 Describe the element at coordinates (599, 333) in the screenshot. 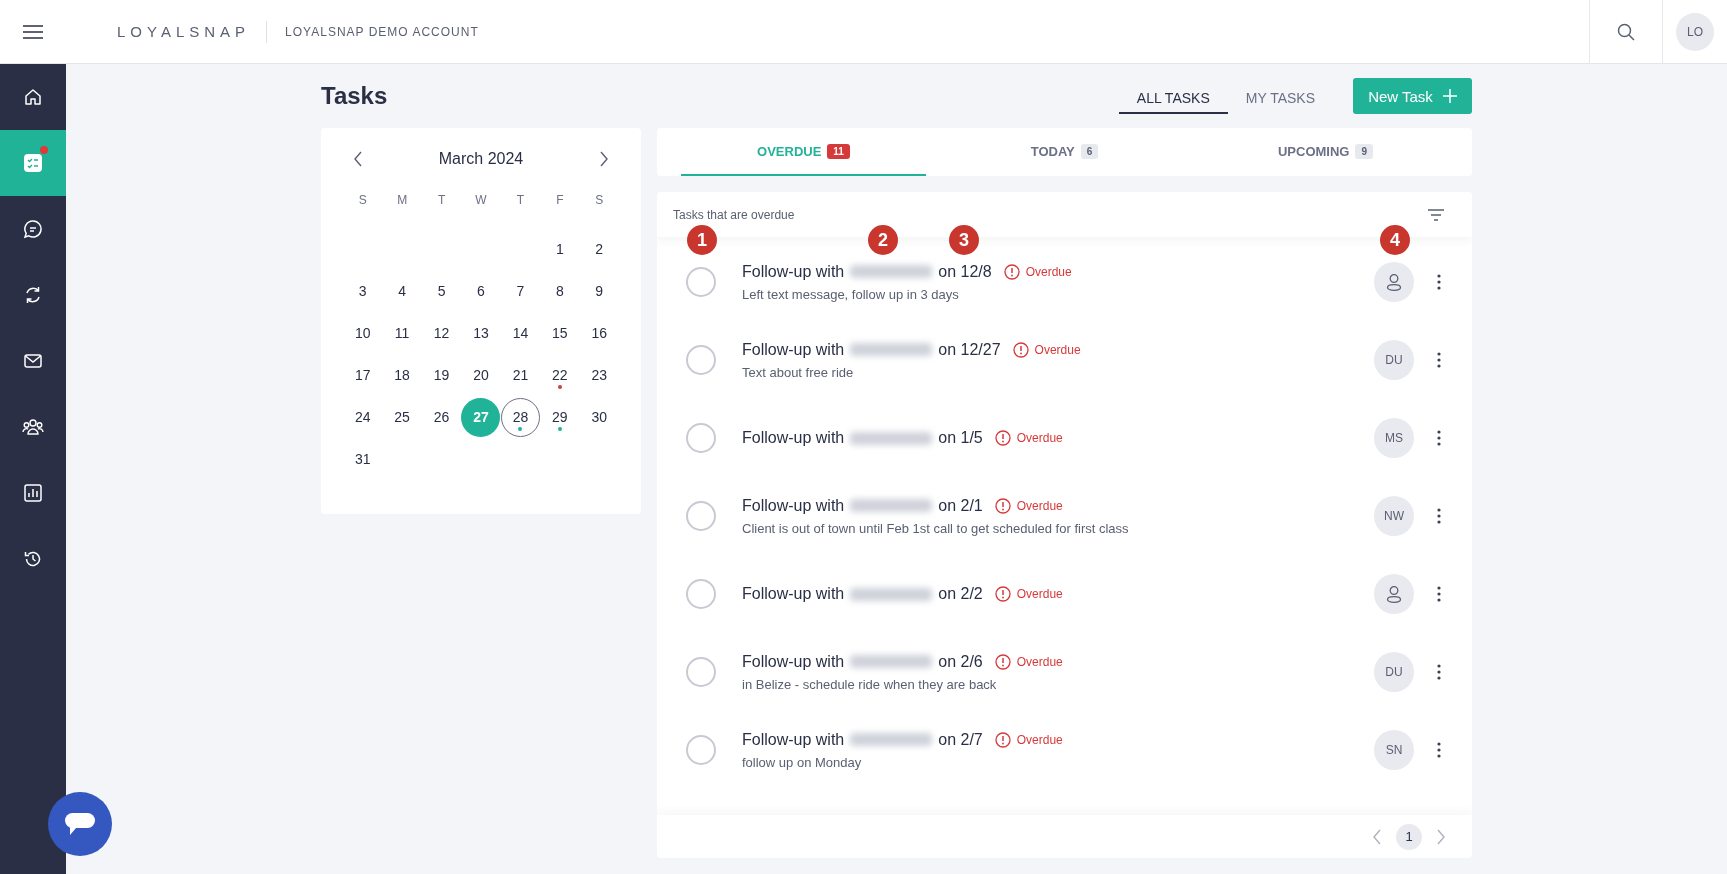

I see `calendar-day: 16` at that location.